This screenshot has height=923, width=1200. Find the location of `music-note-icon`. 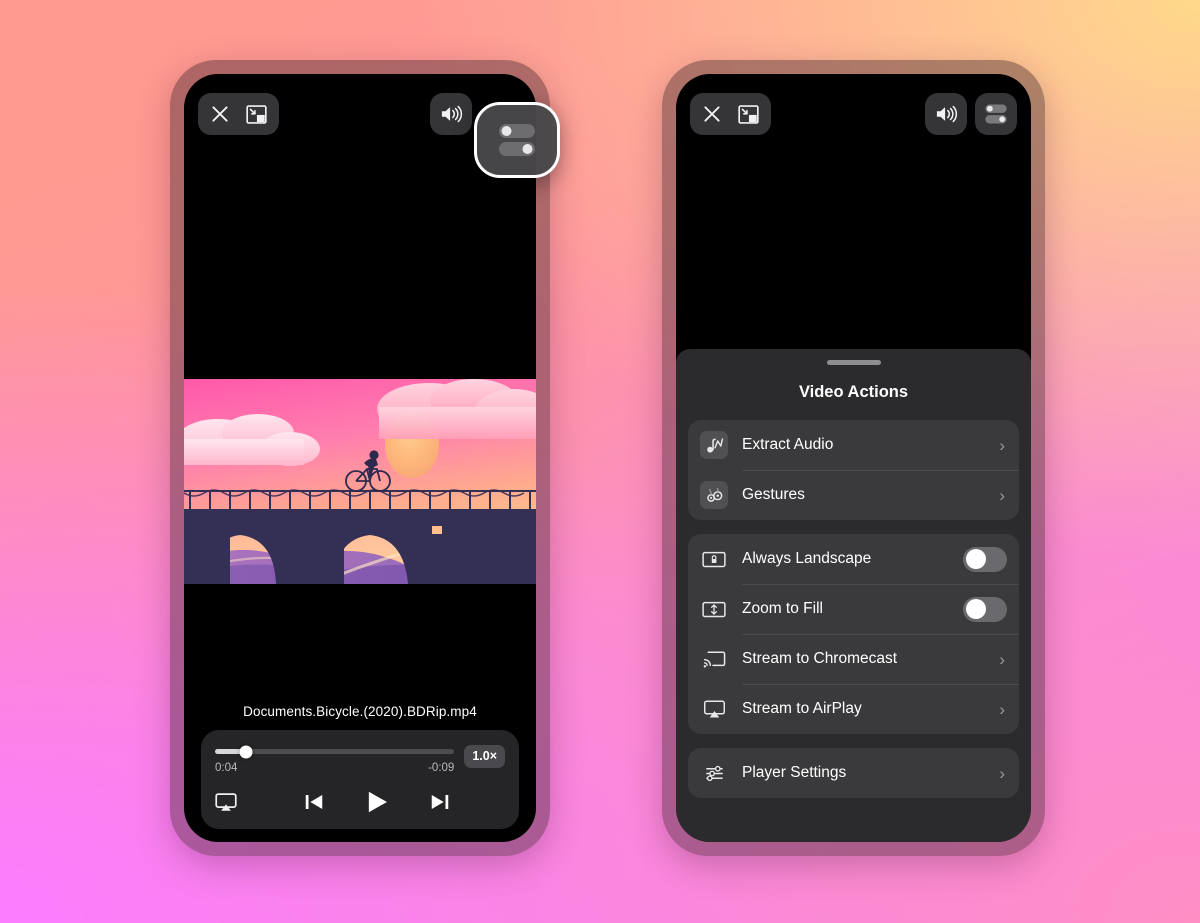

music-note-icon is located at coordinates (714, 445).